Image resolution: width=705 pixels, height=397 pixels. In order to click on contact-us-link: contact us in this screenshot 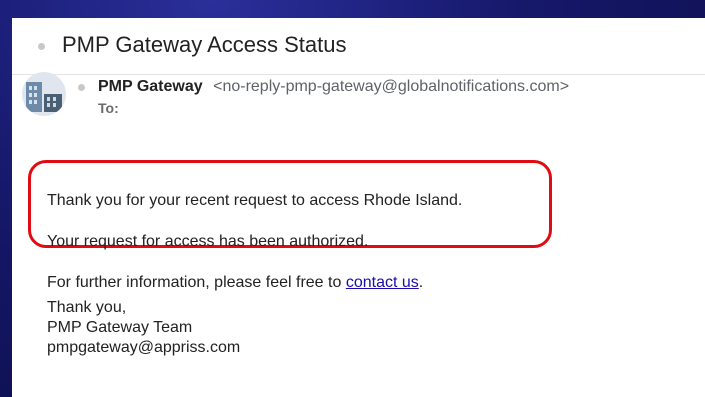, I will do `click(382, 282)`.